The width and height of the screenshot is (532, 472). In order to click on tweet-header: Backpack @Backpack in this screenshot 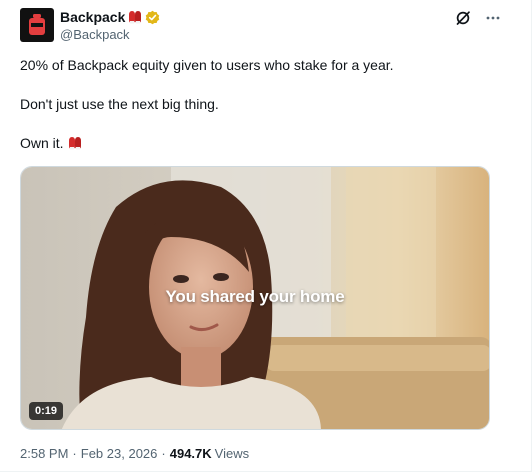, I will do `click(110, 25)`.